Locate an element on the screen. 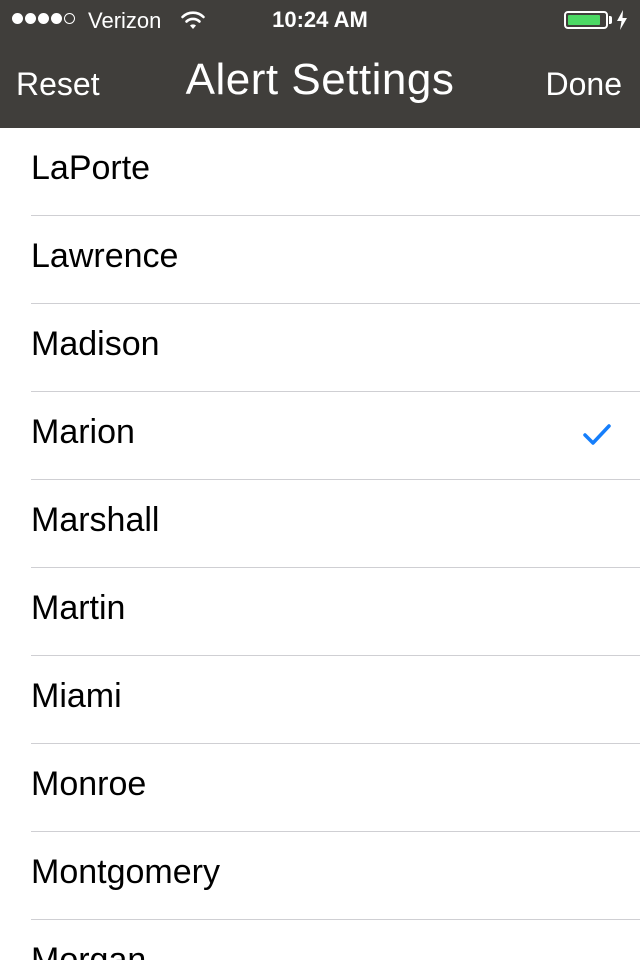  list-item: Madison is located at coordinates (320, 348).